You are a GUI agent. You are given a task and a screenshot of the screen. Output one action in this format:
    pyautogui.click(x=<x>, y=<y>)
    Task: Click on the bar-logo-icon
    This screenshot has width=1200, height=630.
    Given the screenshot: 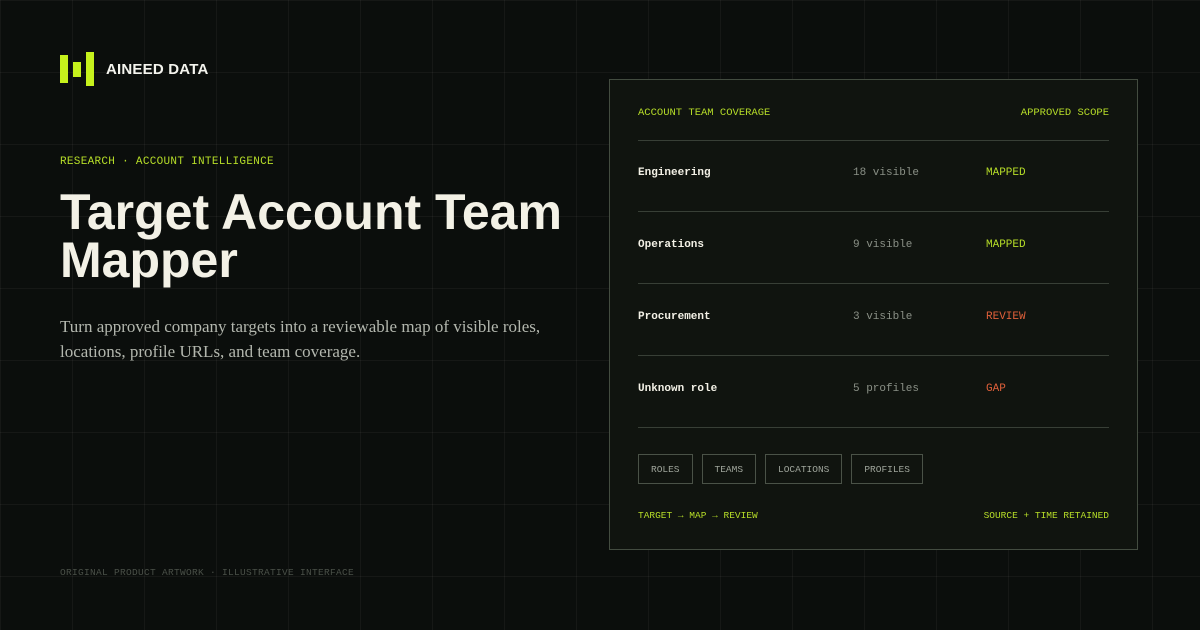 What is the action you would take?
    pyautogui.click(x=77, y=69)
    